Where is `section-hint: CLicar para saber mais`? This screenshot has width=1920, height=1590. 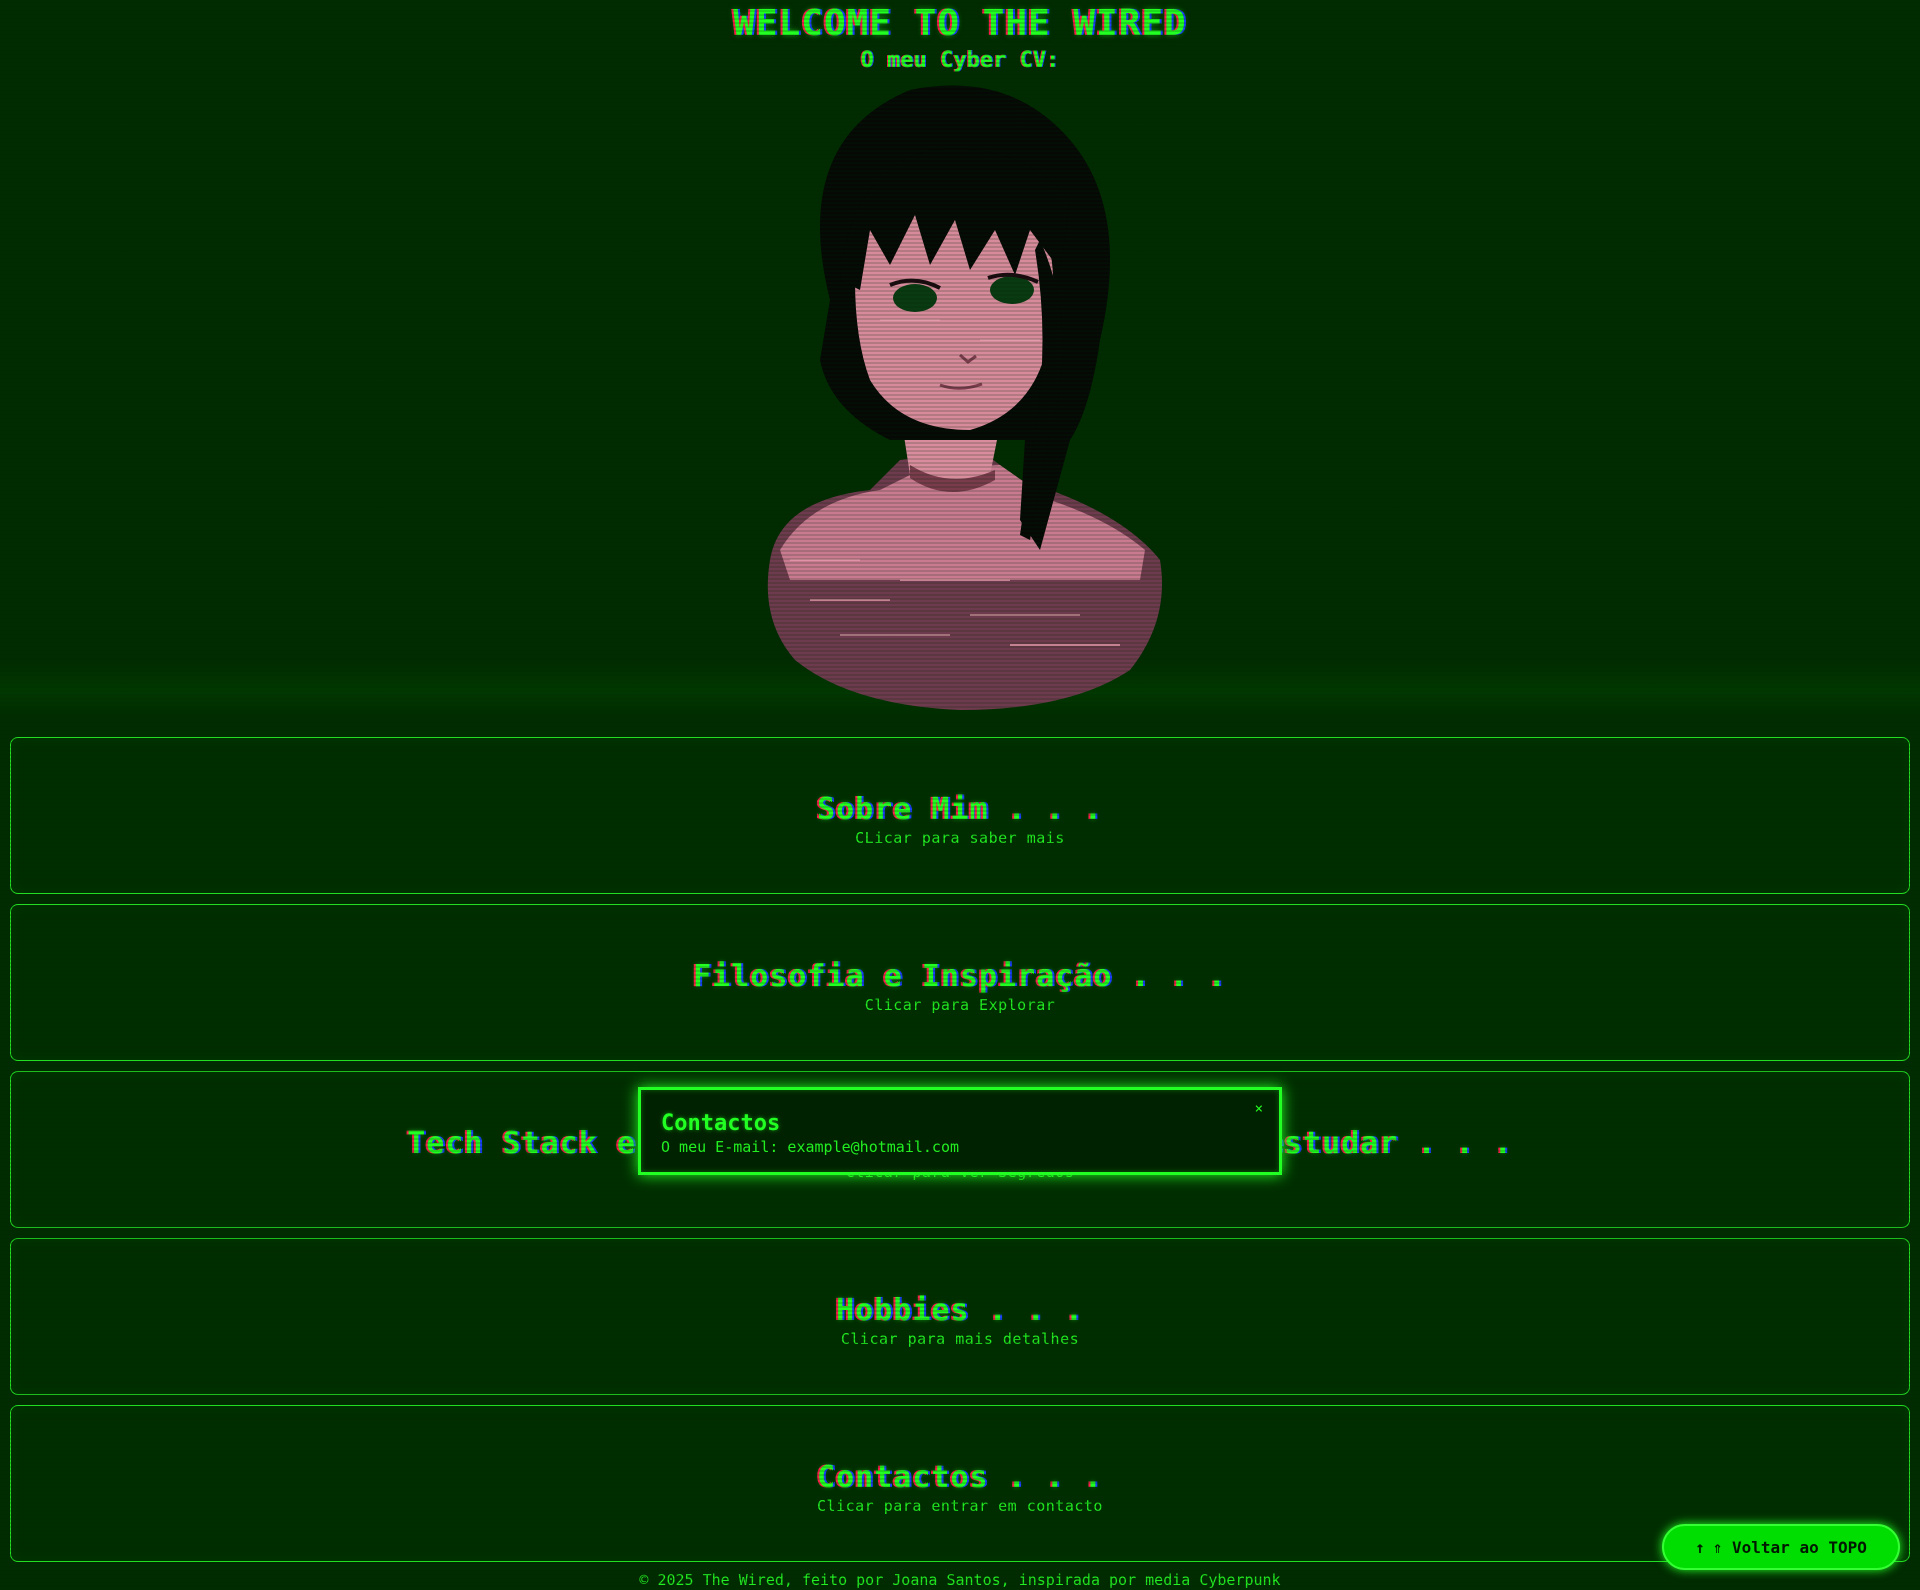 section-hint: CLicar para saber mais is located at coordinates (960, 837).